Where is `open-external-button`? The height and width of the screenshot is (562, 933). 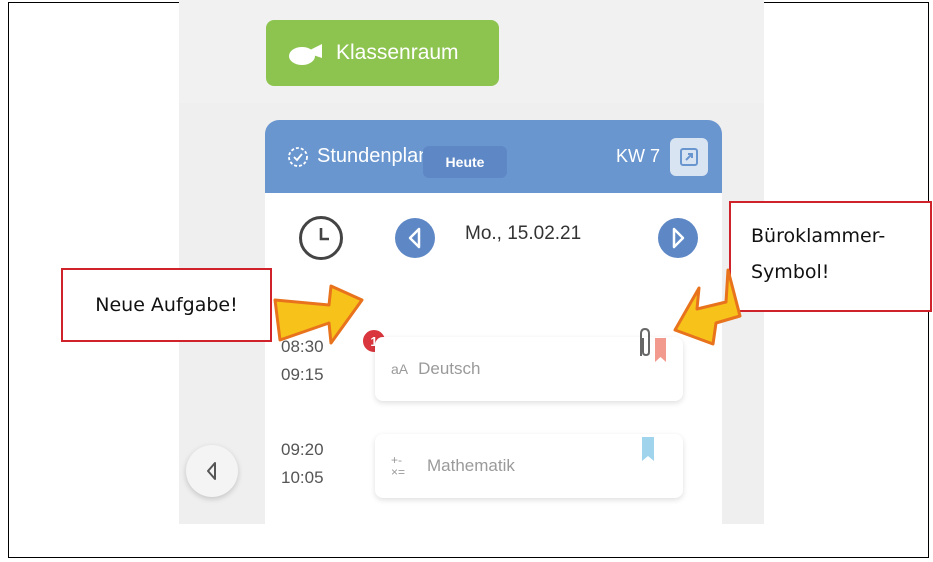
open-external-button is located at coordinates (689, 156).